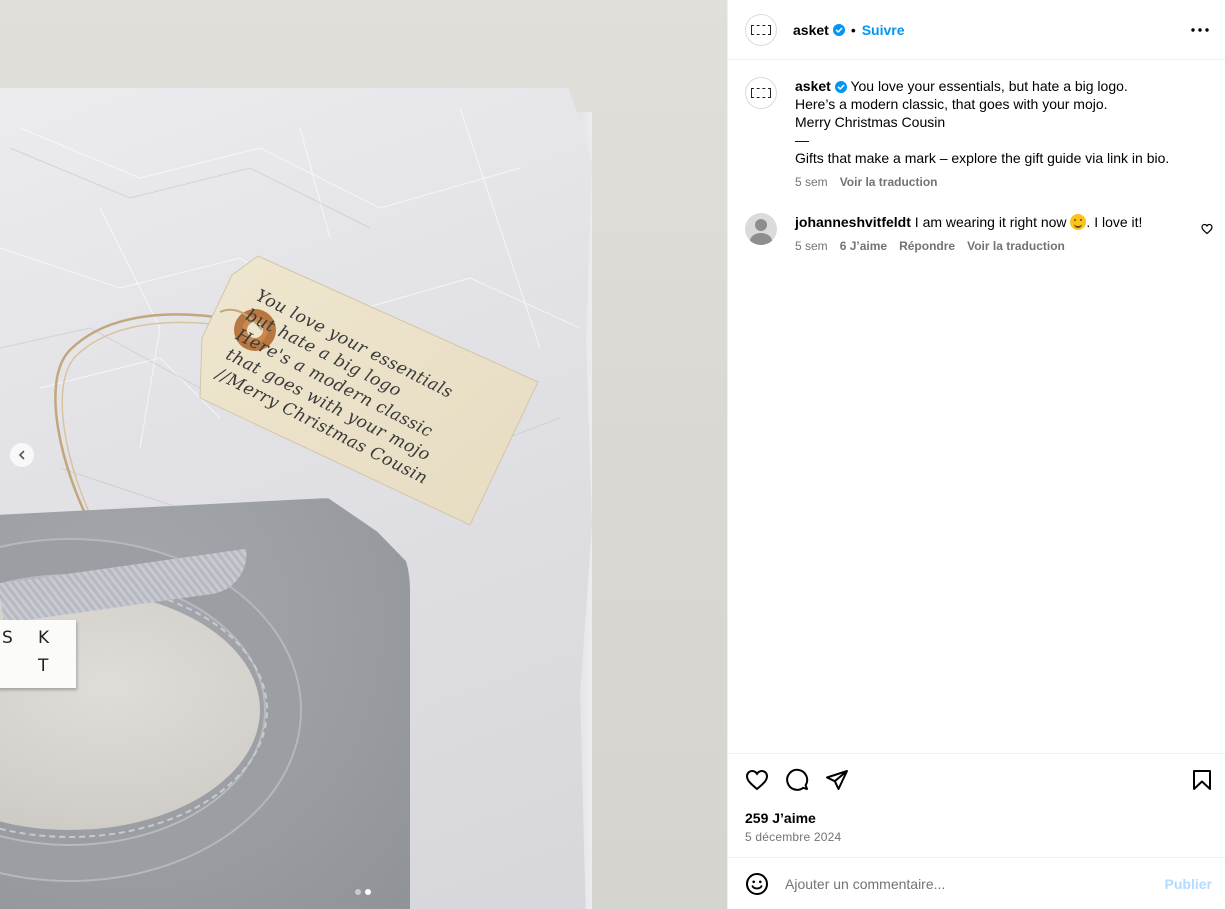 The width and height of the screenshot is (1225, 909). I want to click on garment-label: S K T, so click(38, 654).